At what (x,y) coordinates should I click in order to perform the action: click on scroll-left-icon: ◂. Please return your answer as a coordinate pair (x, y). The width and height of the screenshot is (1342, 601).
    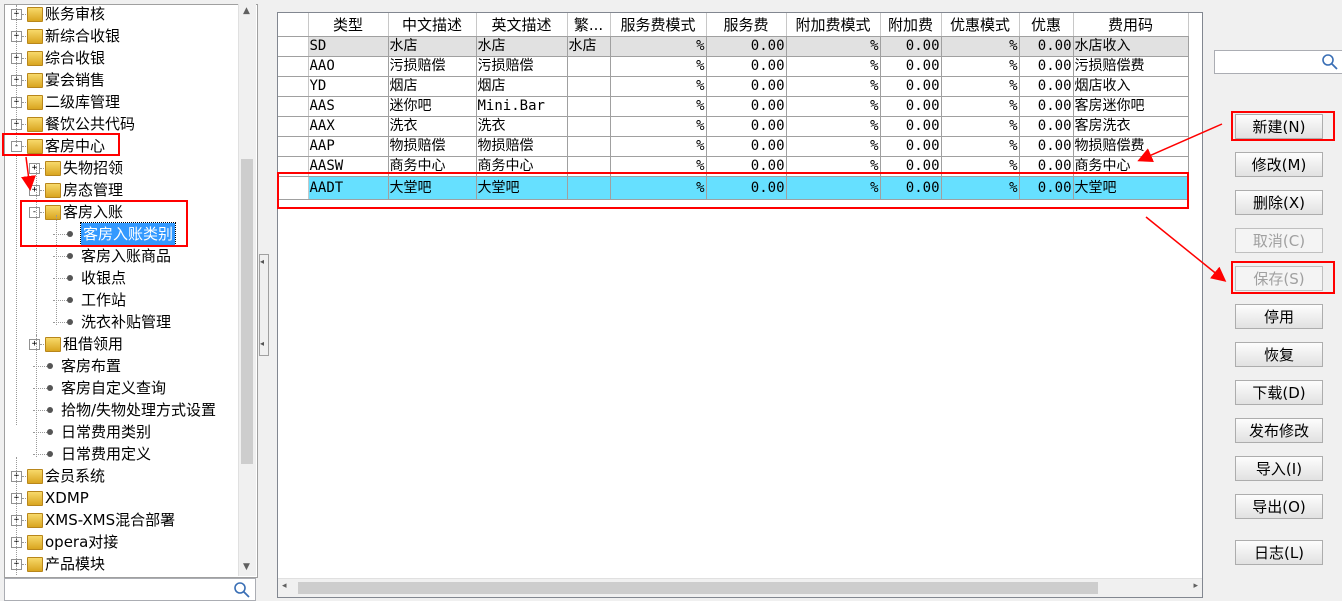
    Looking at the image, I should click on (284, 586).